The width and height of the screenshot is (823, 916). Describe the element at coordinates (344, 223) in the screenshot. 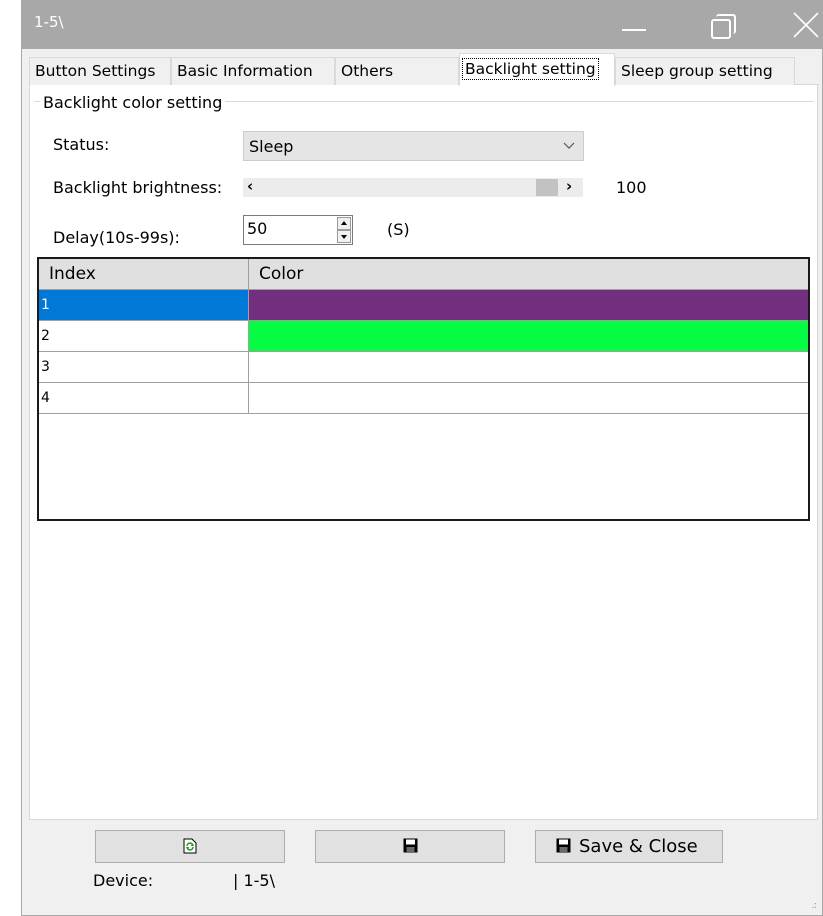

I see `stepper-up-icon` at that location.